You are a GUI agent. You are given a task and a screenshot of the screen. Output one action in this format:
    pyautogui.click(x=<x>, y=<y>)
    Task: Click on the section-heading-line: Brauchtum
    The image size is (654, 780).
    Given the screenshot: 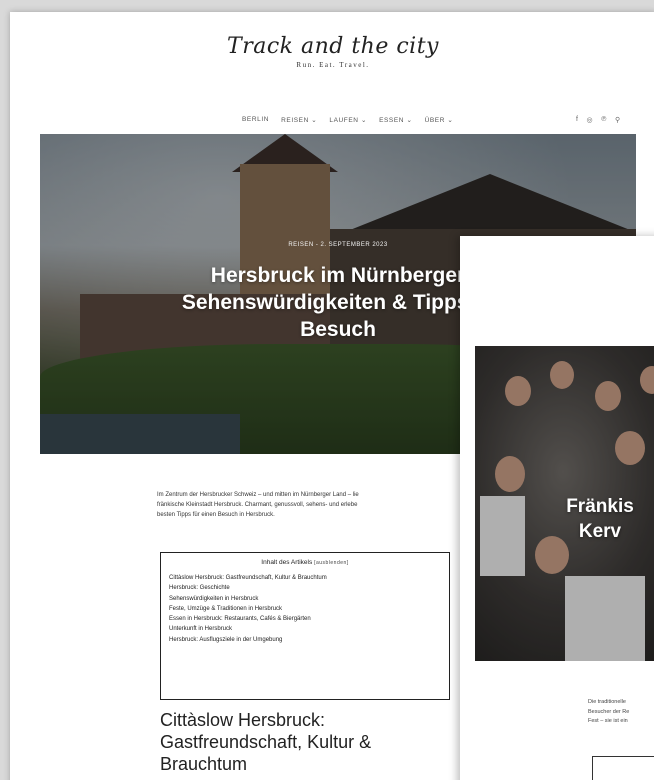 What is the action you would take?
    pyautogui.click(x=204, y=764)
    